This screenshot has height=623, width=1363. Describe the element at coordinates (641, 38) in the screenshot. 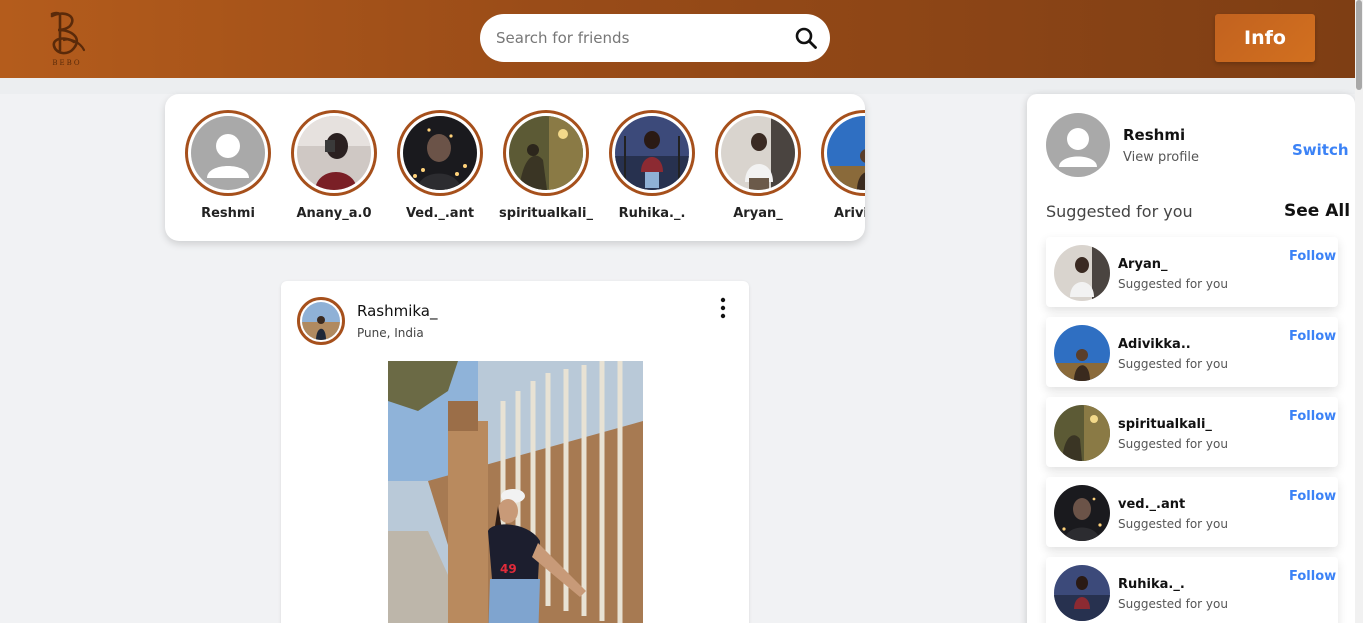

I see `search-input` at that location.